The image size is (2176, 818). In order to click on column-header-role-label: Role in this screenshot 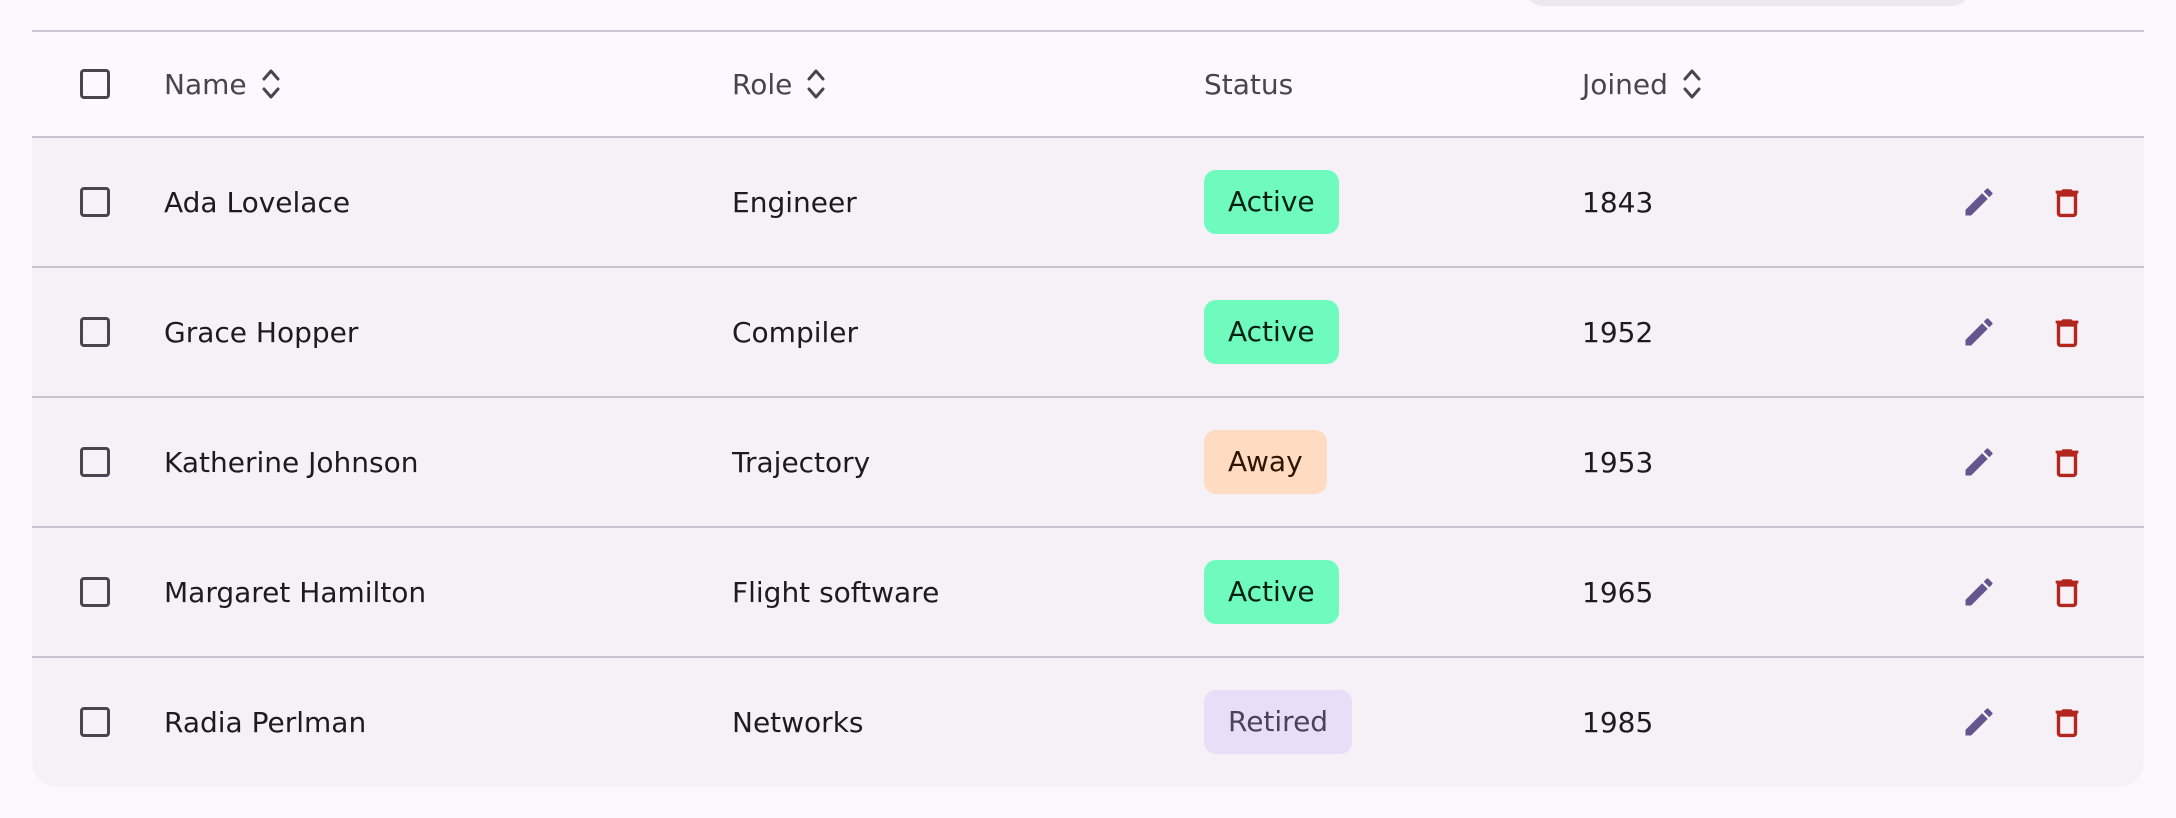, I will do `click(762, 84)`.